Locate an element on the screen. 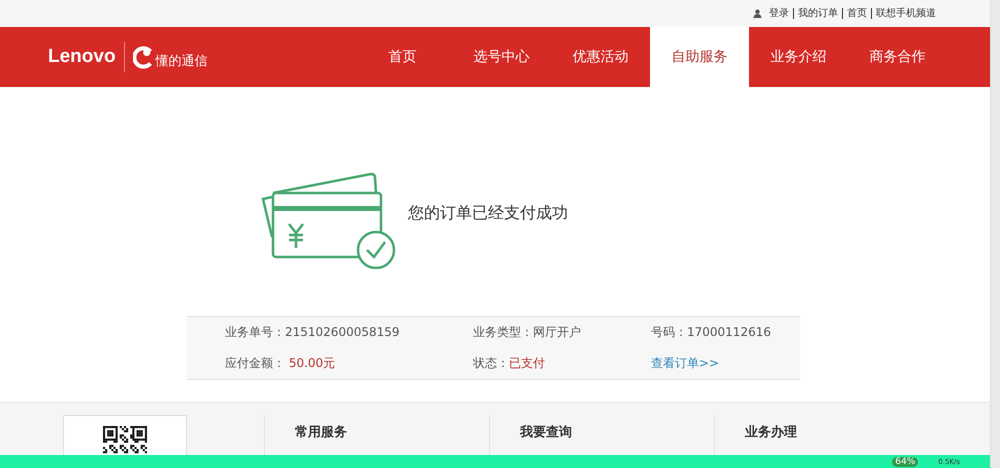  user-icon is located at coordinates (757, 13).